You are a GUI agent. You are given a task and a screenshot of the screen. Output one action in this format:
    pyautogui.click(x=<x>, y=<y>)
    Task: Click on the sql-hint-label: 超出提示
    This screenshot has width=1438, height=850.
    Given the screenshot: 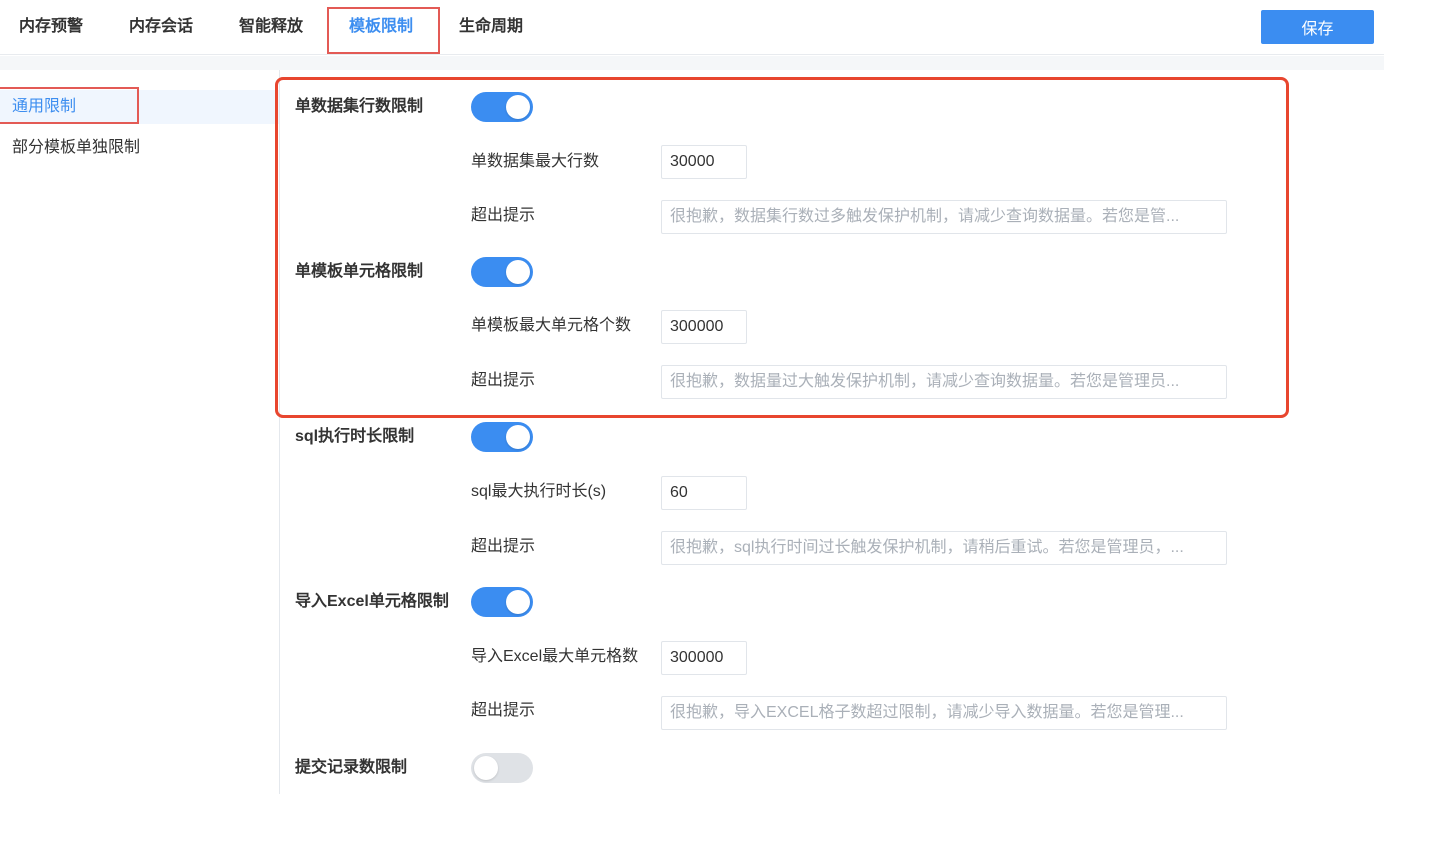 What is the action you would take?
    pyautogui.click(x=503, y=546)
    